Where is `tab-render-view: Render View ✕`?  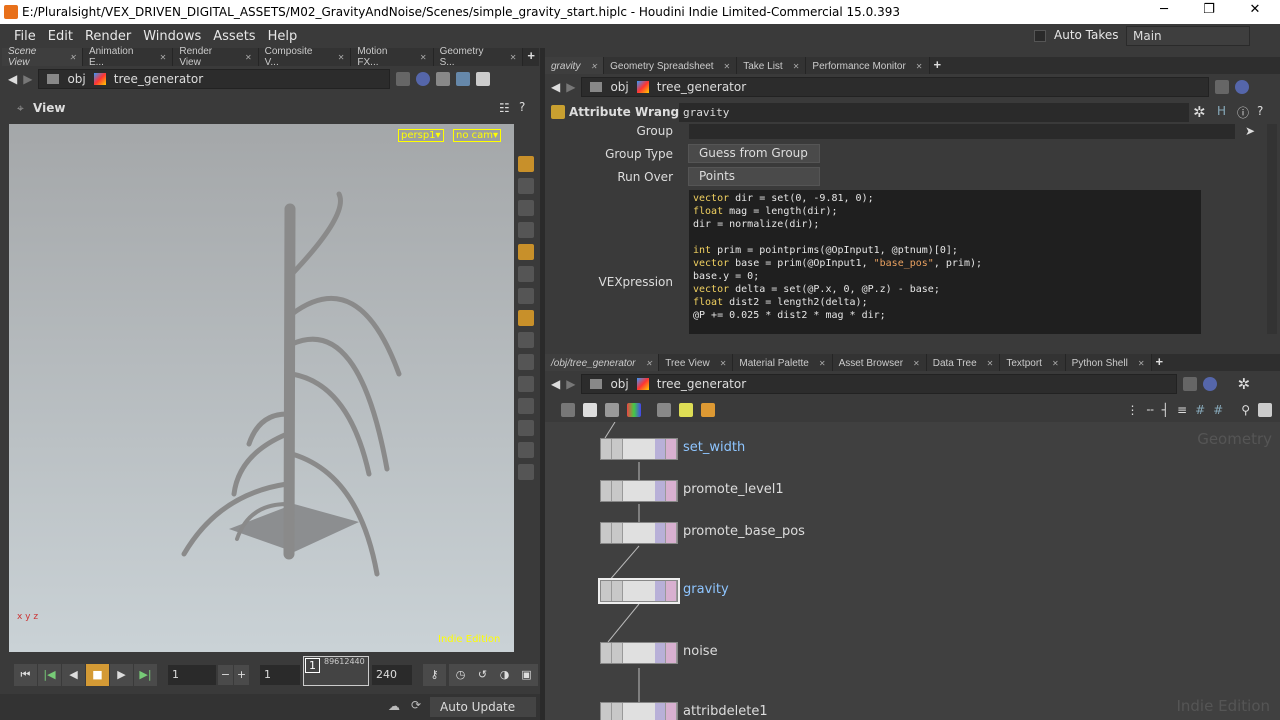 tab-render-view: Render View ✕ is located at coordinates (216, 57).